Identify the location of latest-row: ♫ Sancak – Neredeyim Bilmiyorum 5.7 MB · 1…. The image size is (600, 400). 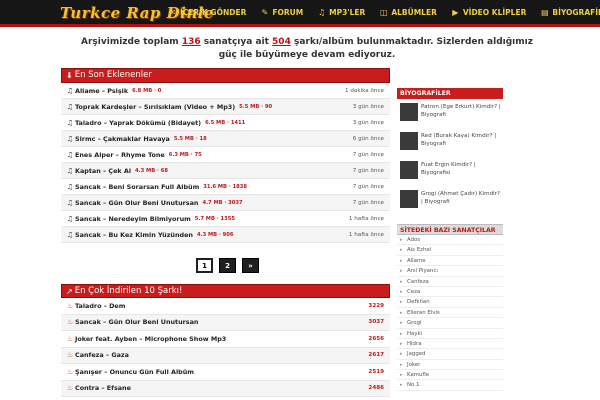
(225, 219).